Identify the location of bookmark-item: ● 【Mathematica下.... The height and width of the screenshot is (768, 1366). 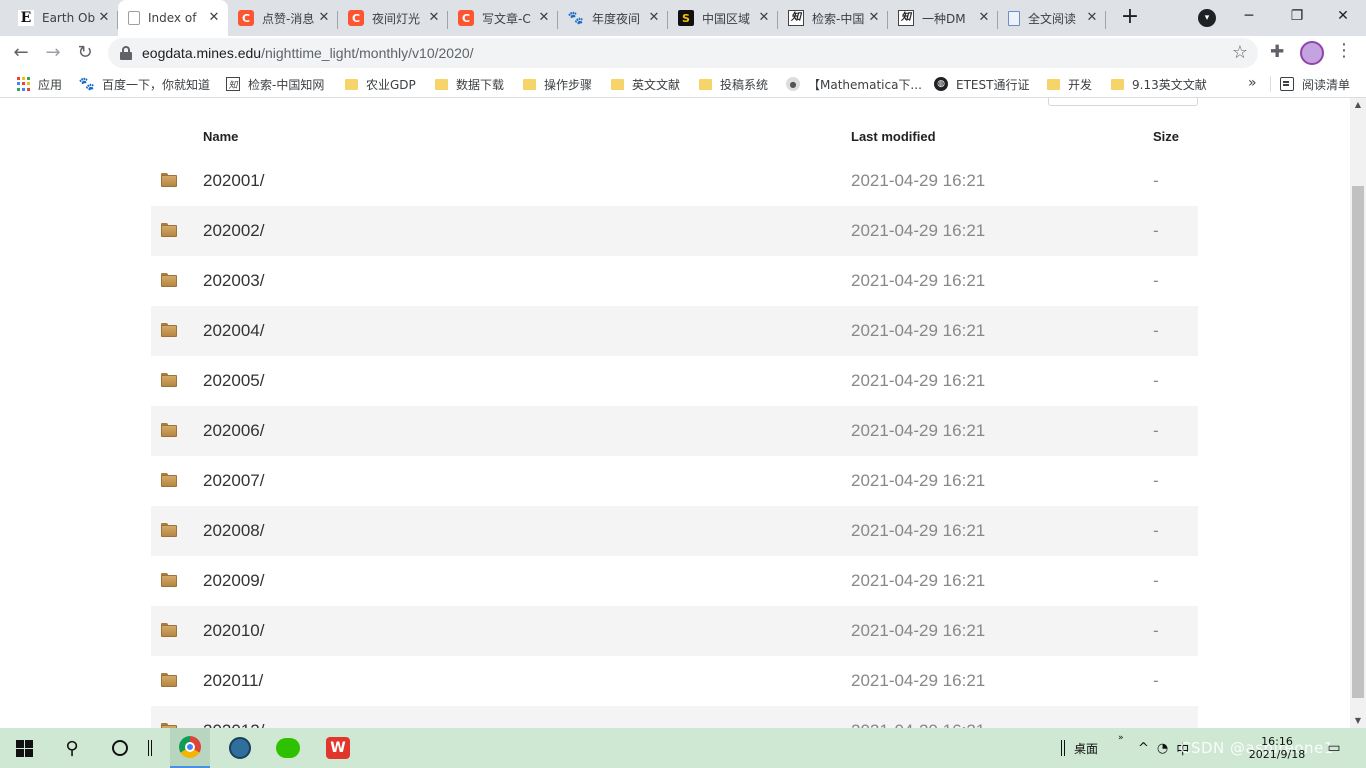
(854, 84).